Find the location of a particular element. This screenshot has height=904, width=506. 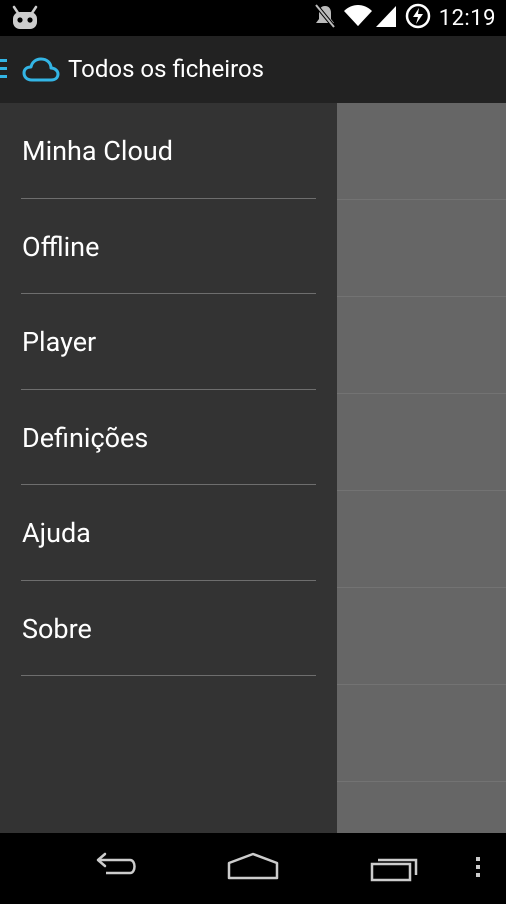

recents-icon is located at coordinates (394, 866).